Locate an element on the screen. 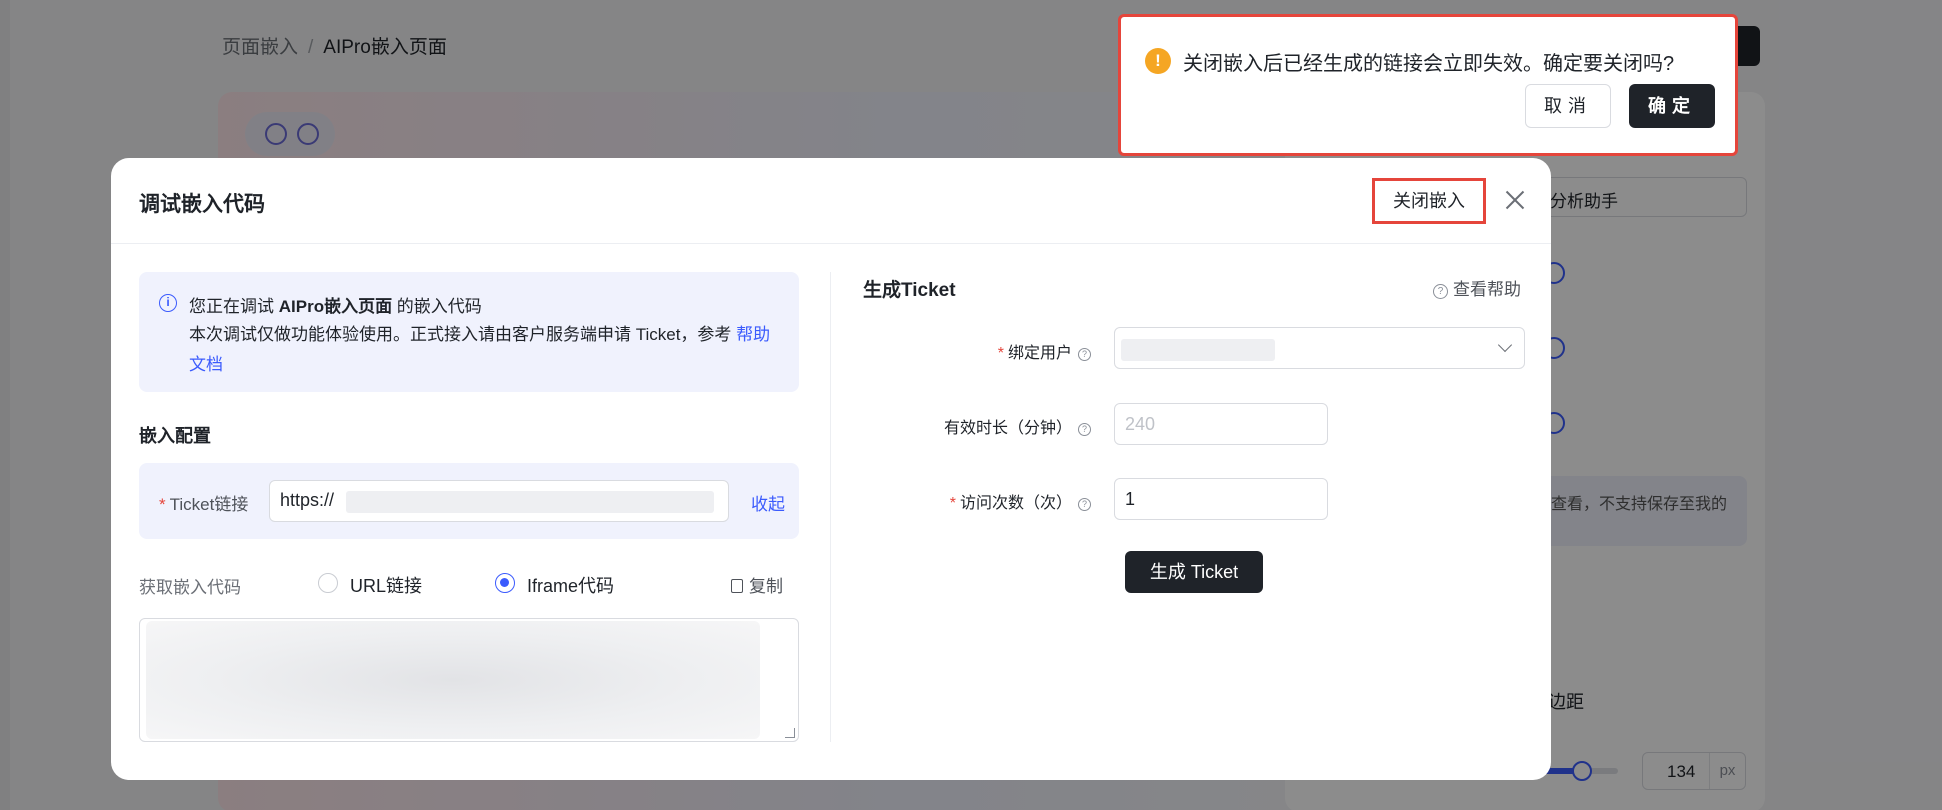 The width and height of the screenshot is (1942, 810). embed-code-textarea is located at coordinates (469, 680).